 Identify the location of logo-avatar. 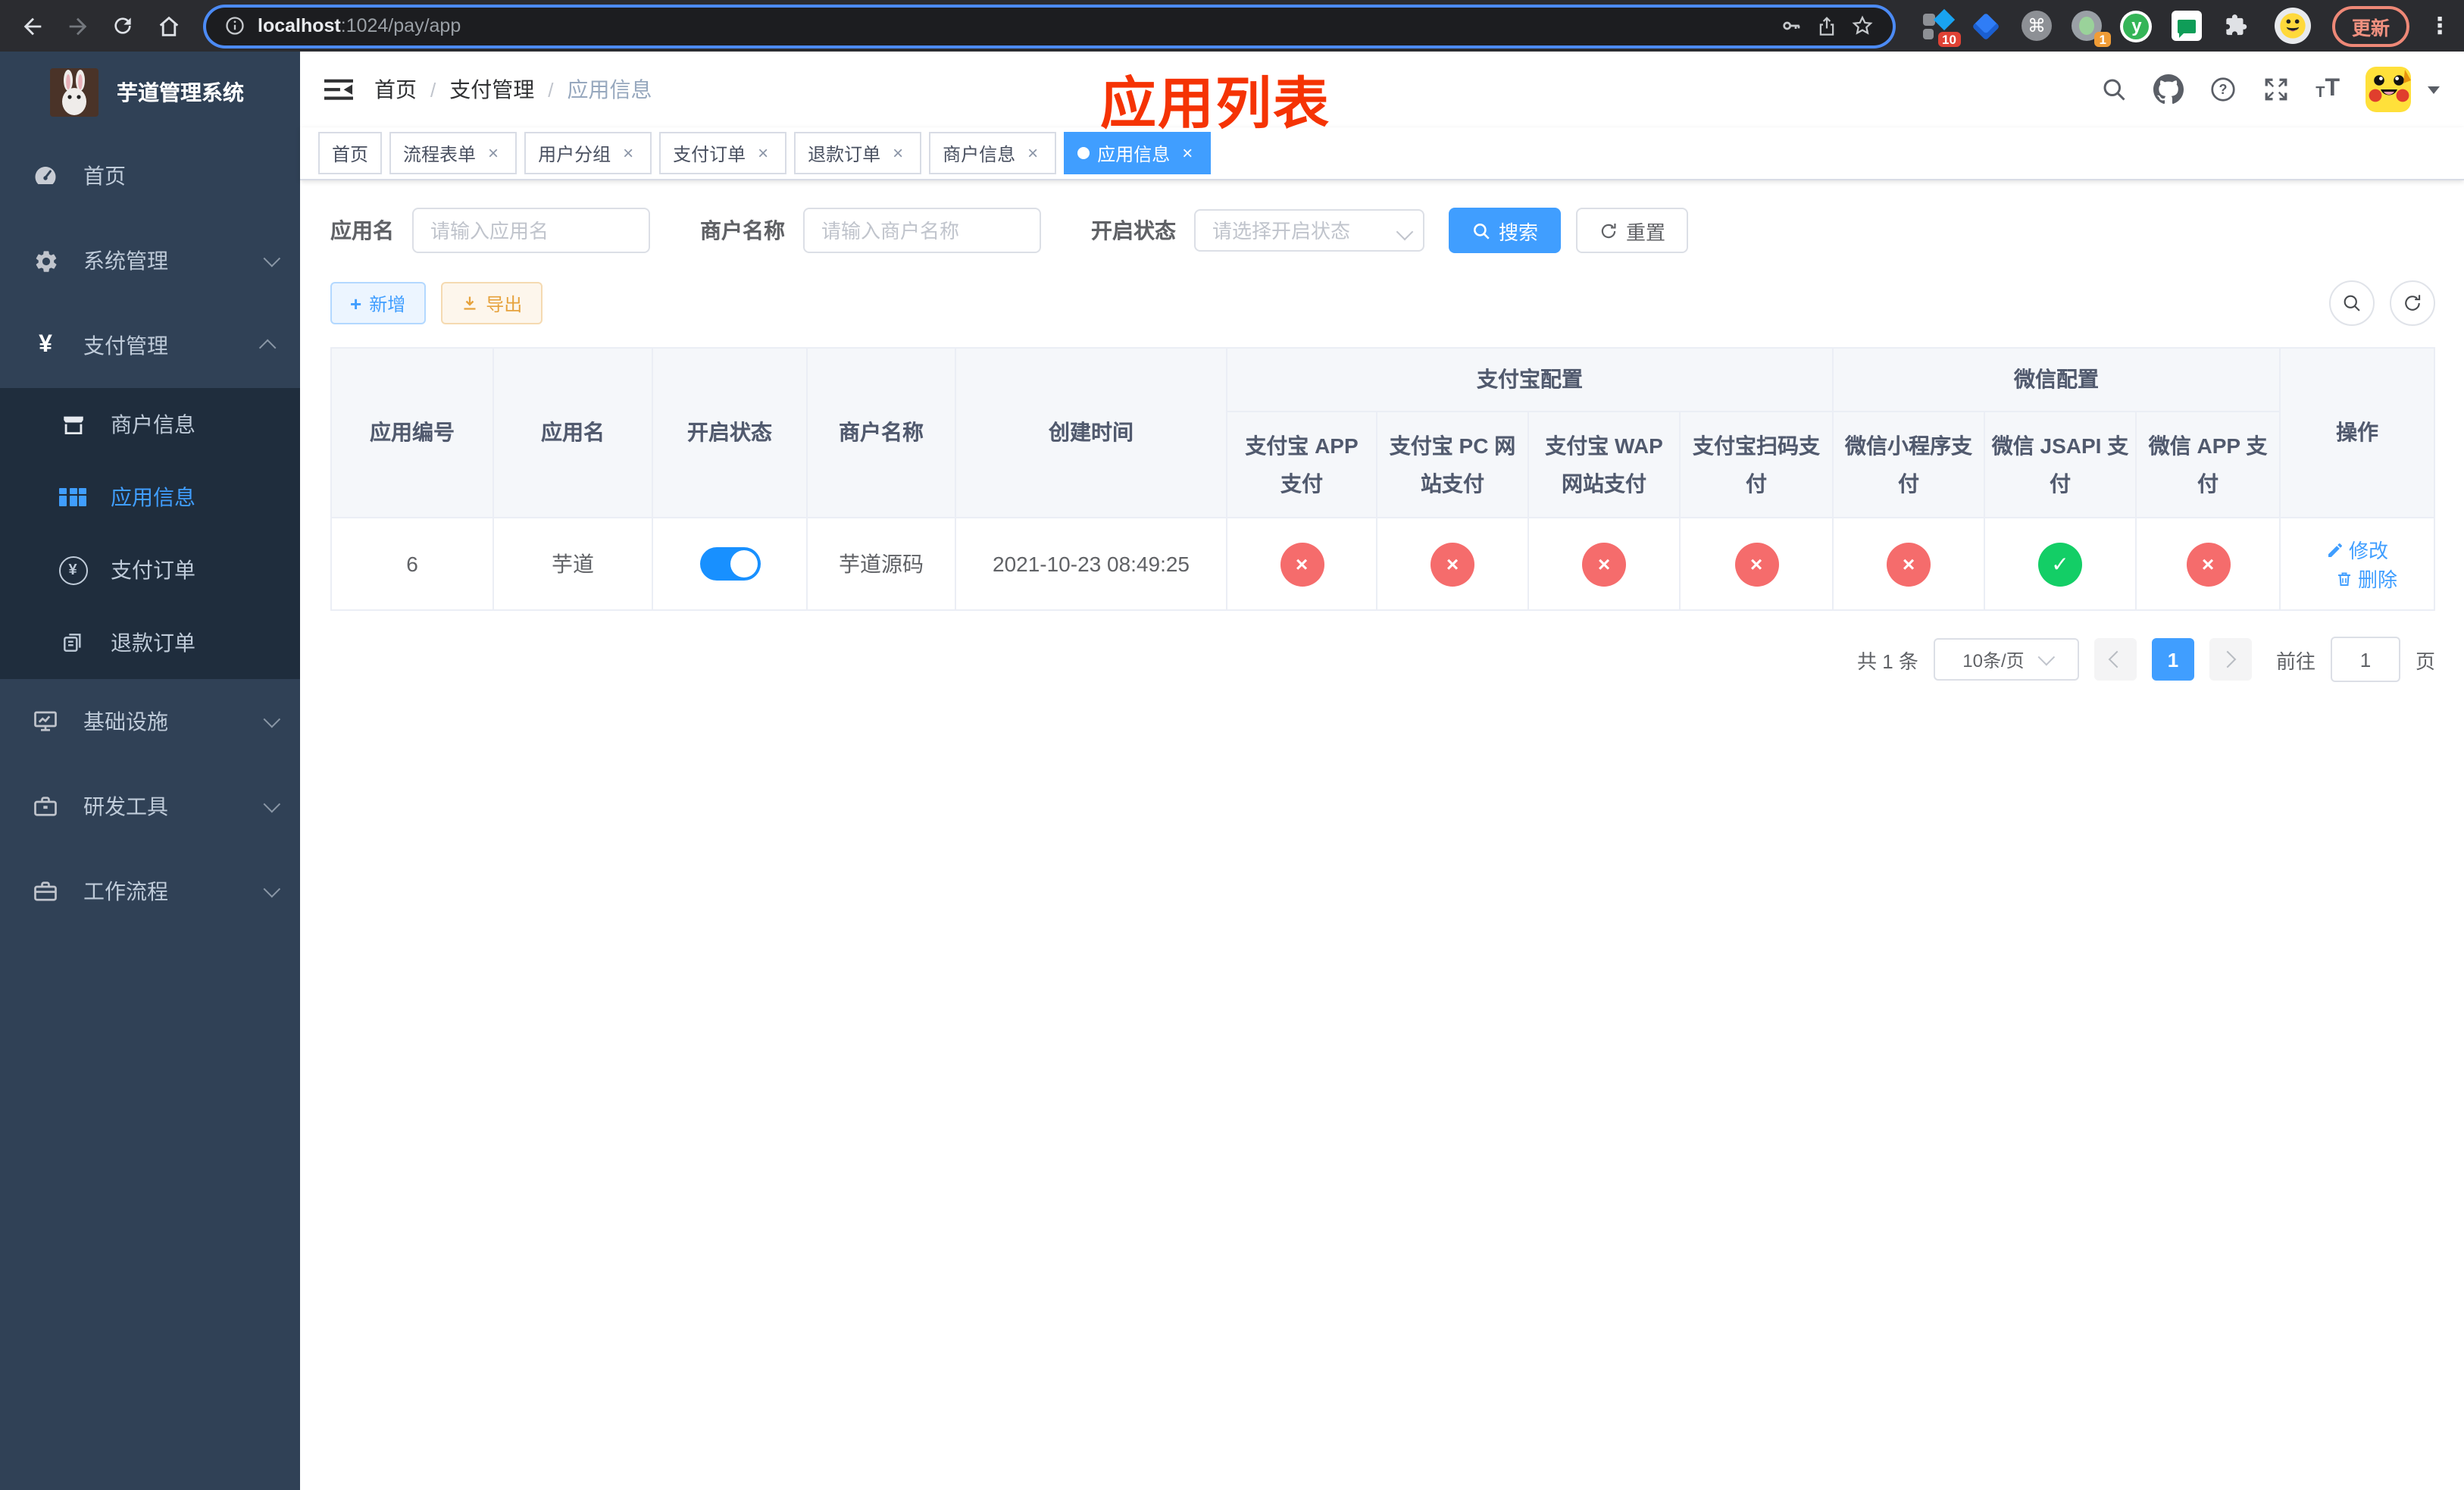
(74, 92).